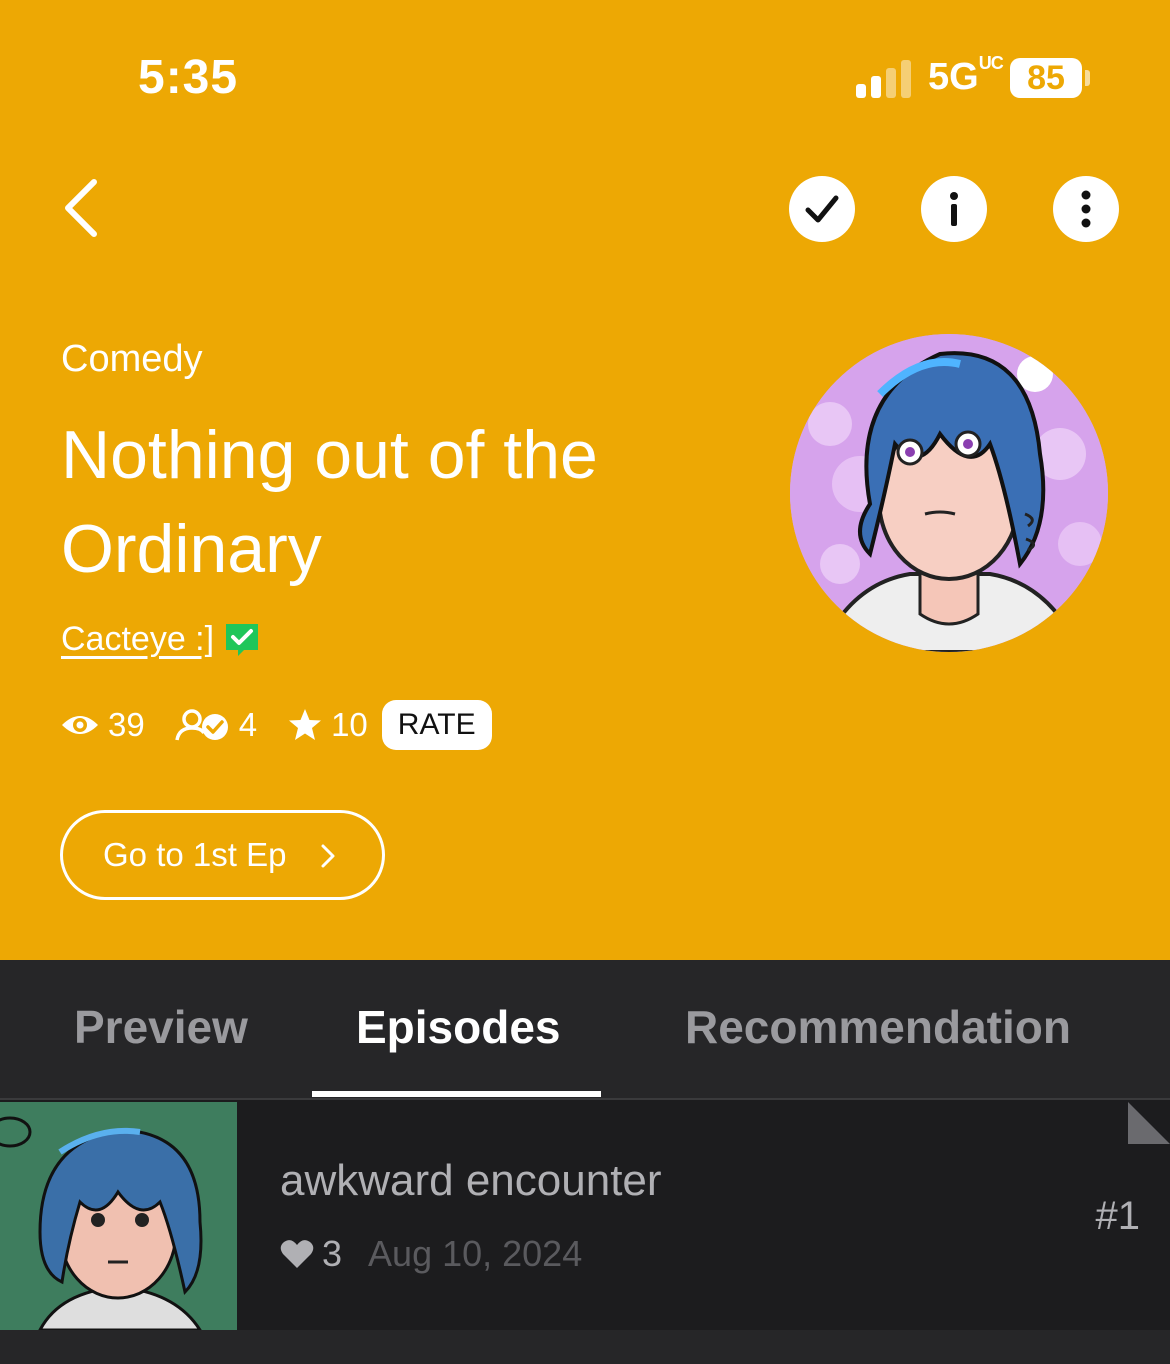  I want to click on subscribe-button, so click(822, 209).